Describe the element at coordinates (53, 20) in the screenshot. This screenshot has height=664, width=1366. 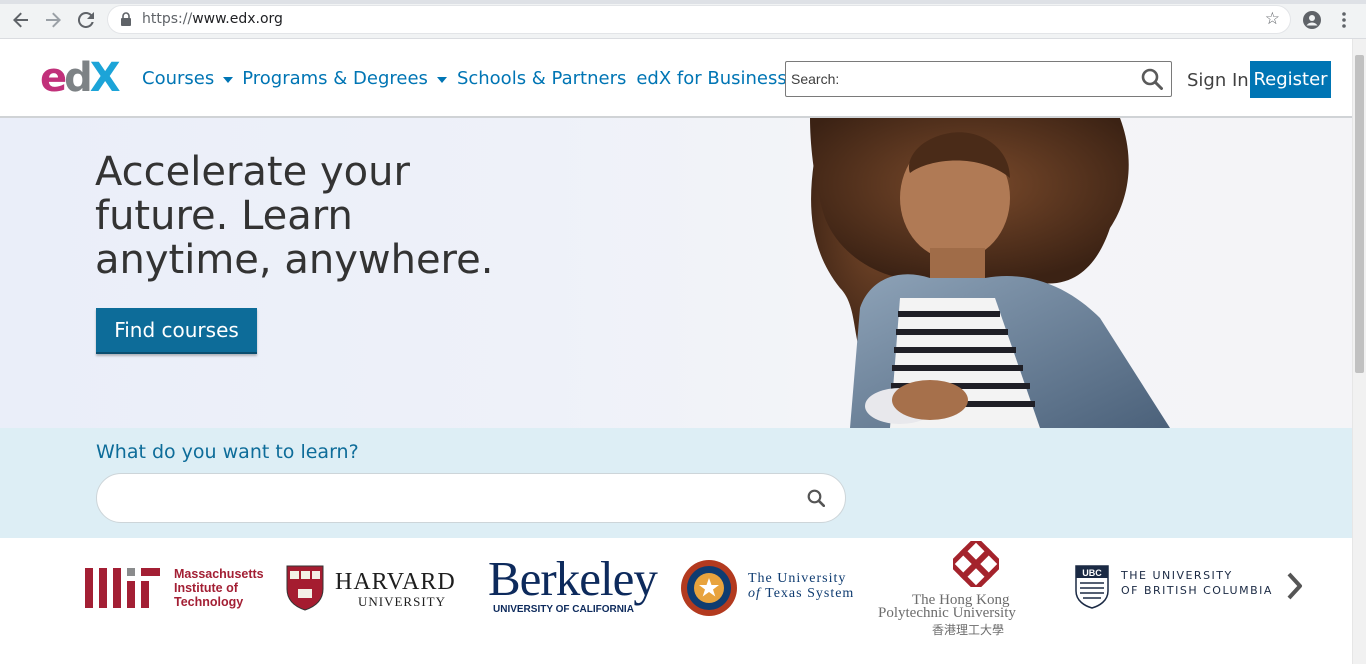
I see `forward-icon` at that location.